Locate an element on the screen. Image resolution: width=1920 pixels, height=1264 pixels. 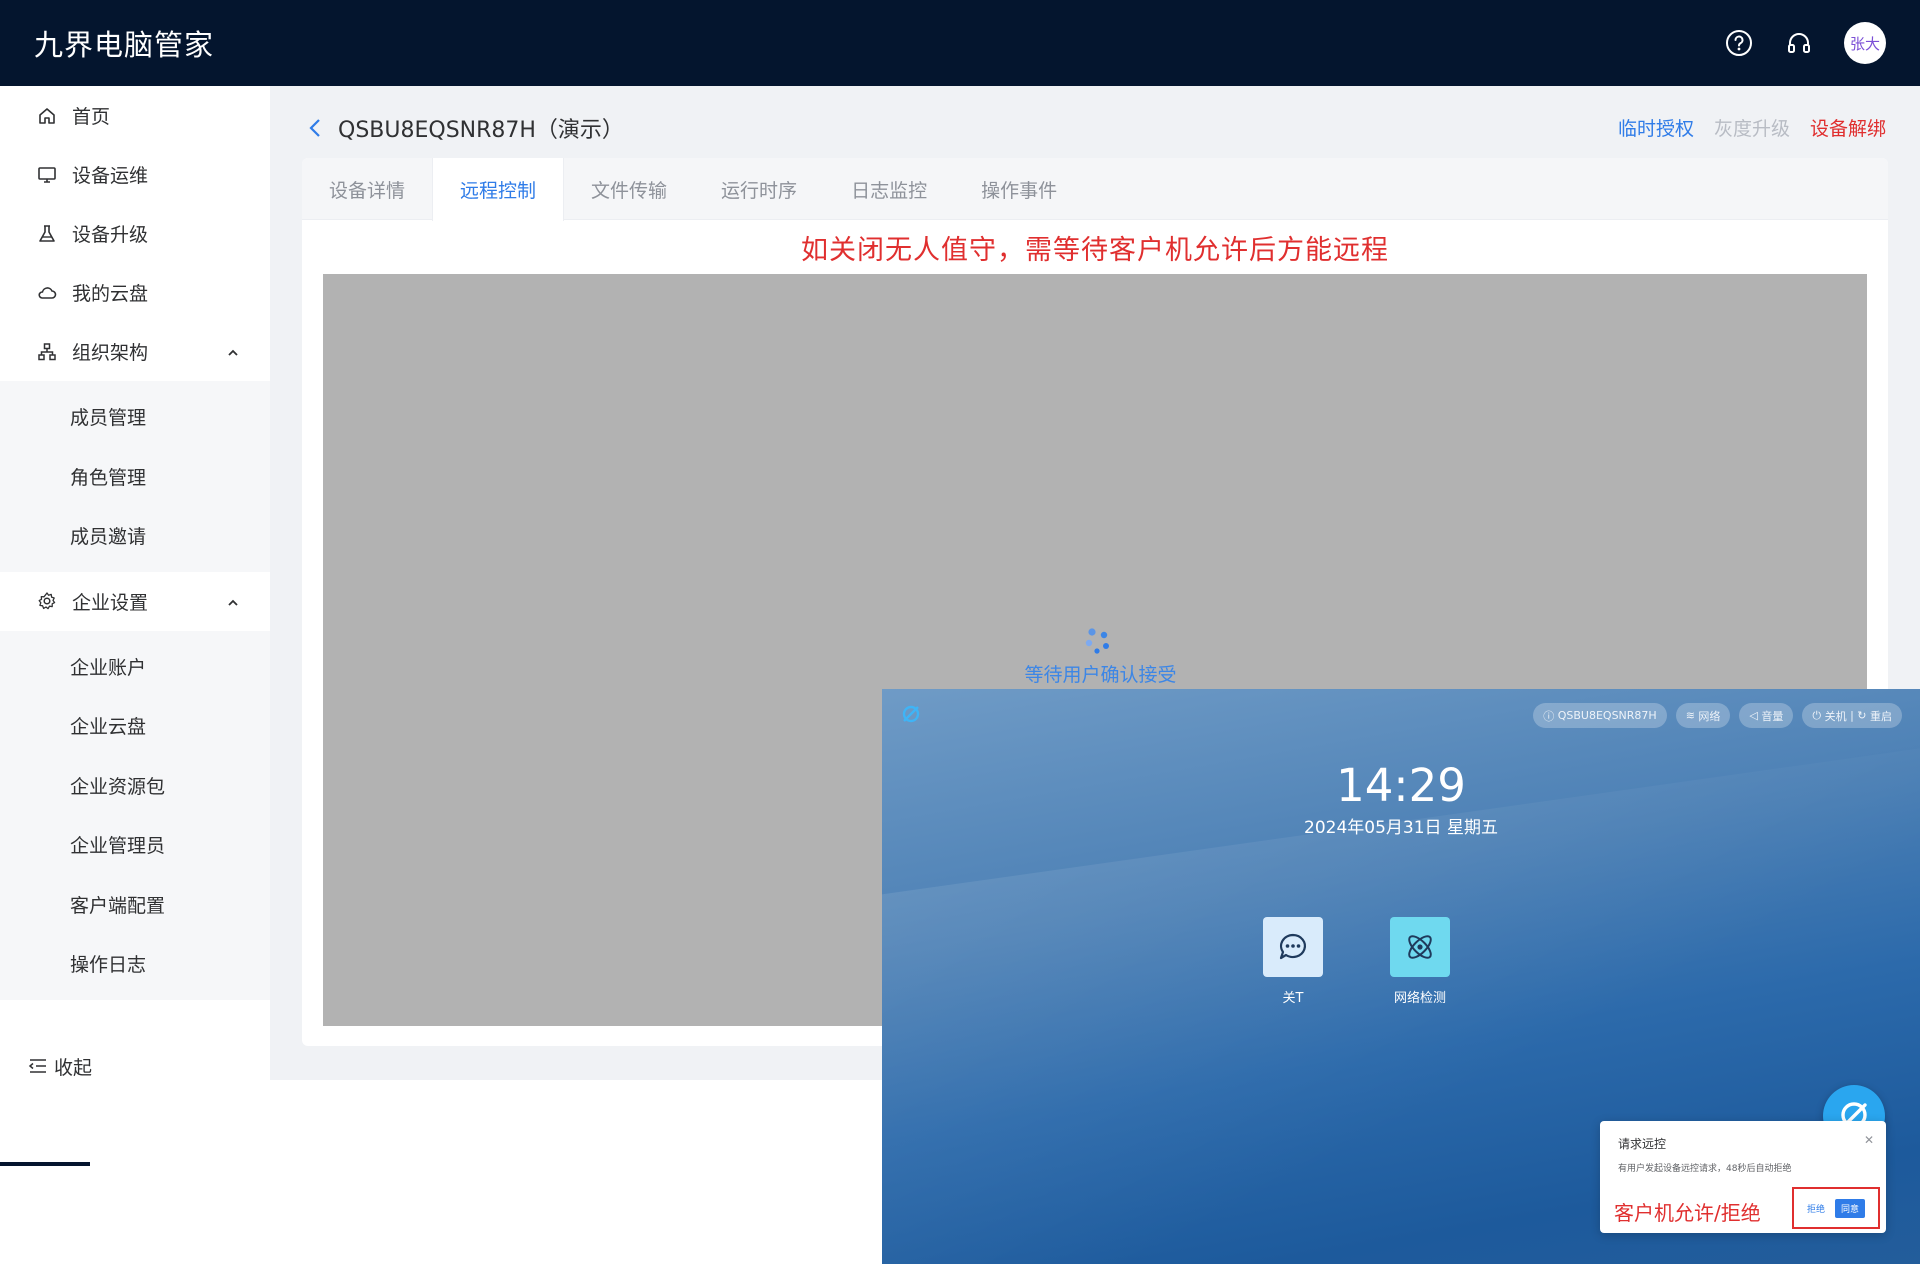
org-chart-icon is located at coordinates (47, 352).